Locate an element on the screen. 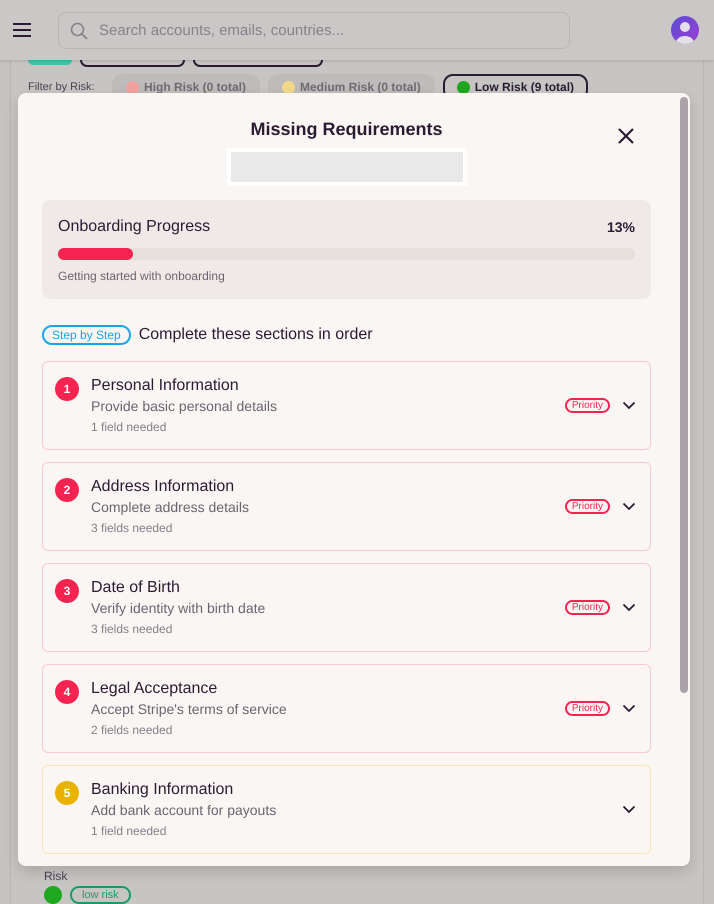 The width and height of the screenshot is (714, 904). section-description: Complete address details is located at coordinates (170, 507).